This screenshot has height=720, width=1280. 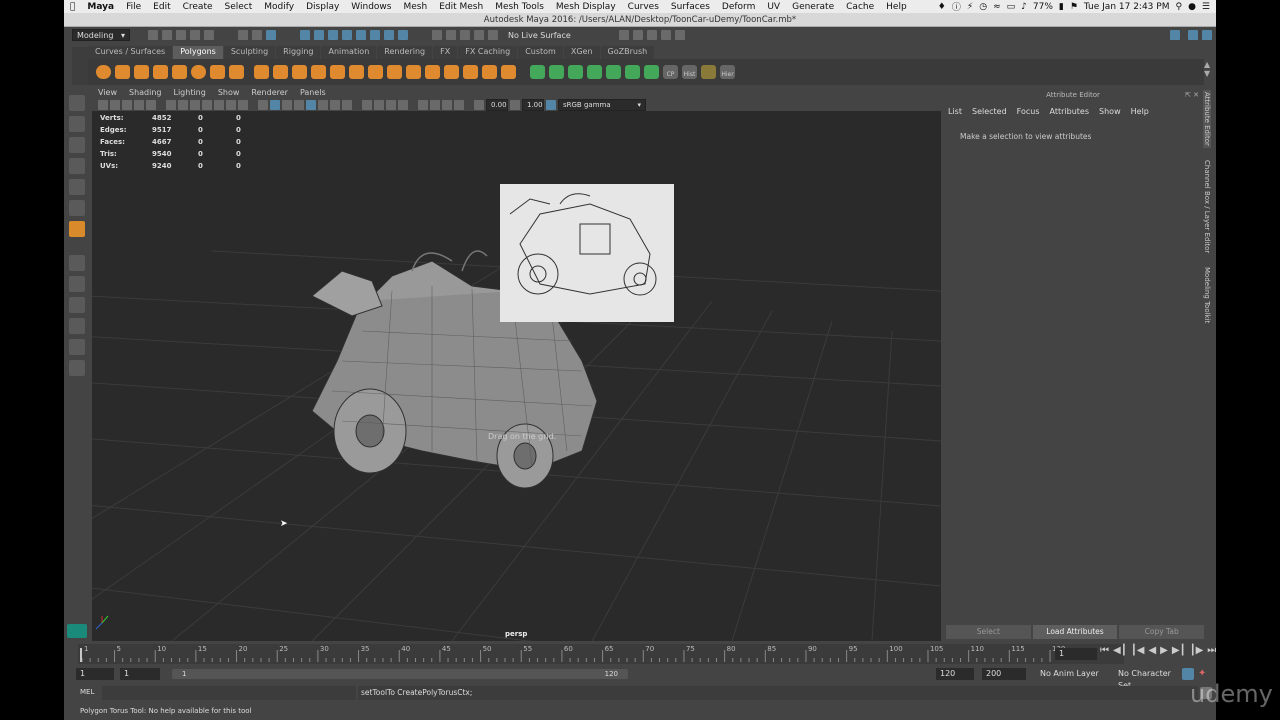 What do you see at coordinates (335, 105) in the screenshot?
I see `use-all-lights-icon` at bounding box center [335, 105].